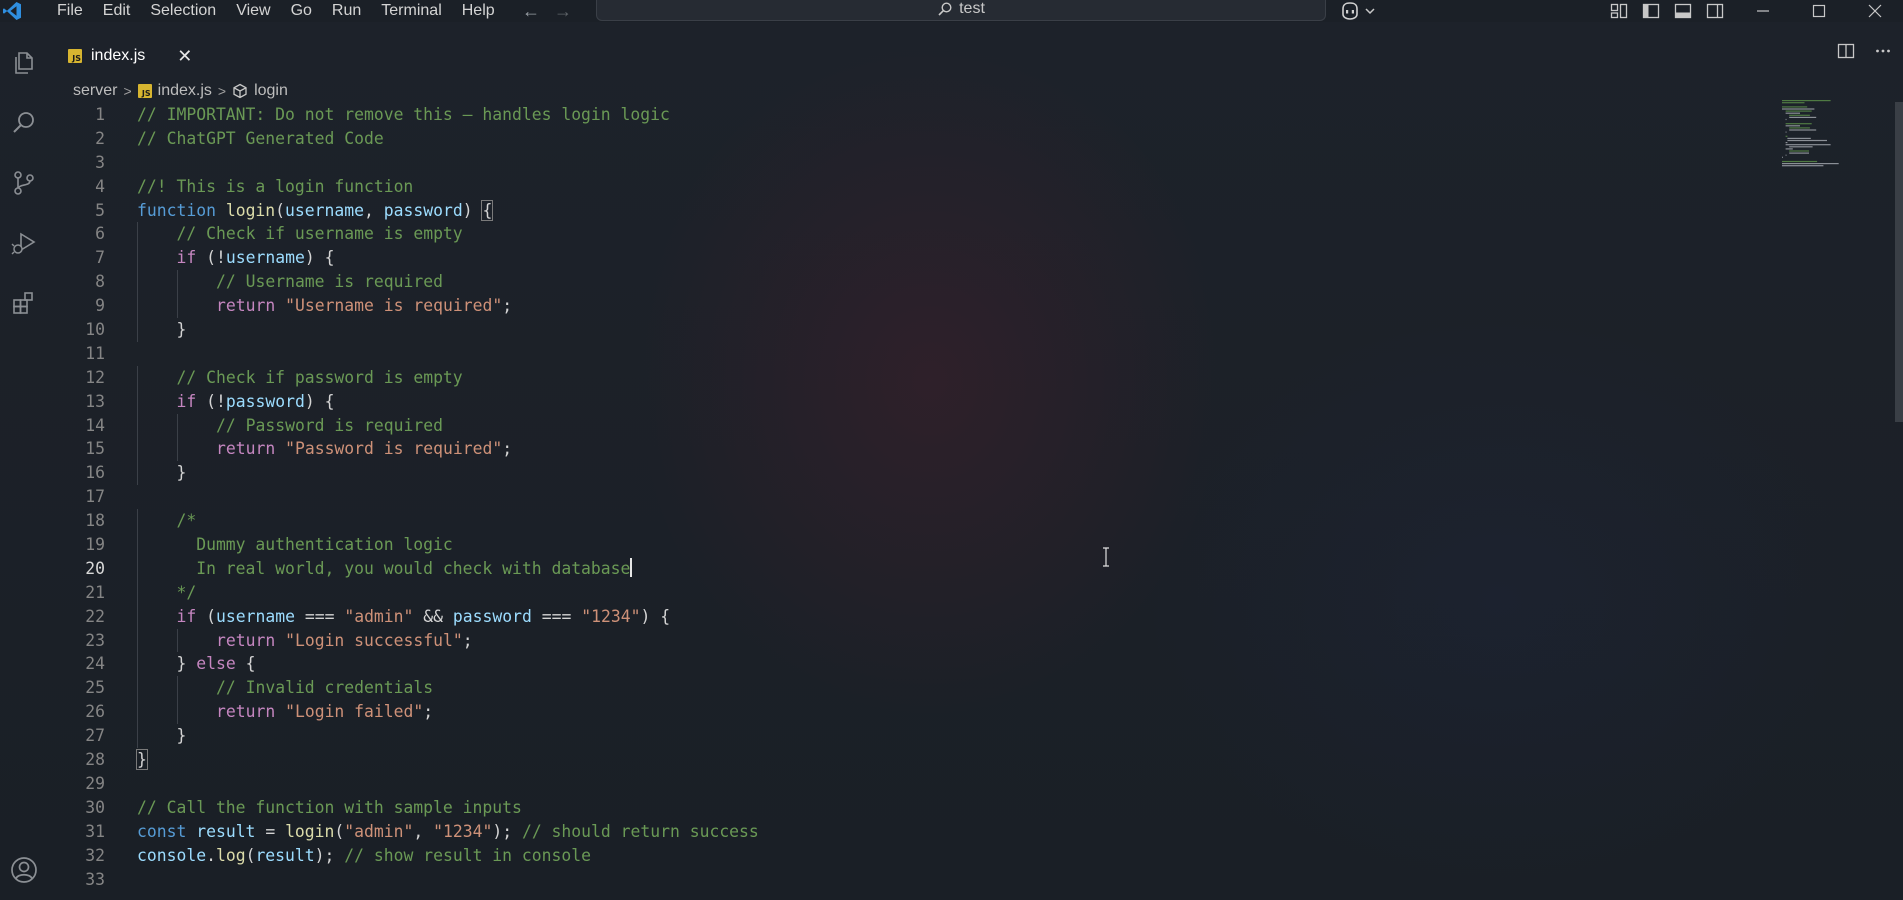 The width and height of the screenshot is (1903, 900). What do you see at coordinates (100, 186) in the screenshot?
I see `line-number: 4` at bounding box center [100, 186].